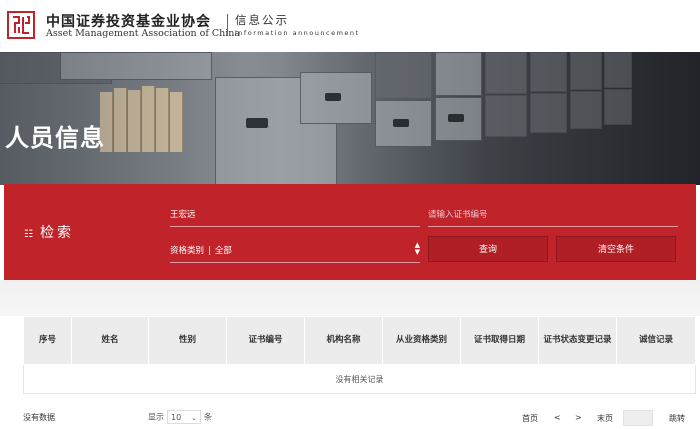 The width and height of the screenshot is (700, 429). I want to click on page-size-select: 10 ⌄, so click(184, 417).